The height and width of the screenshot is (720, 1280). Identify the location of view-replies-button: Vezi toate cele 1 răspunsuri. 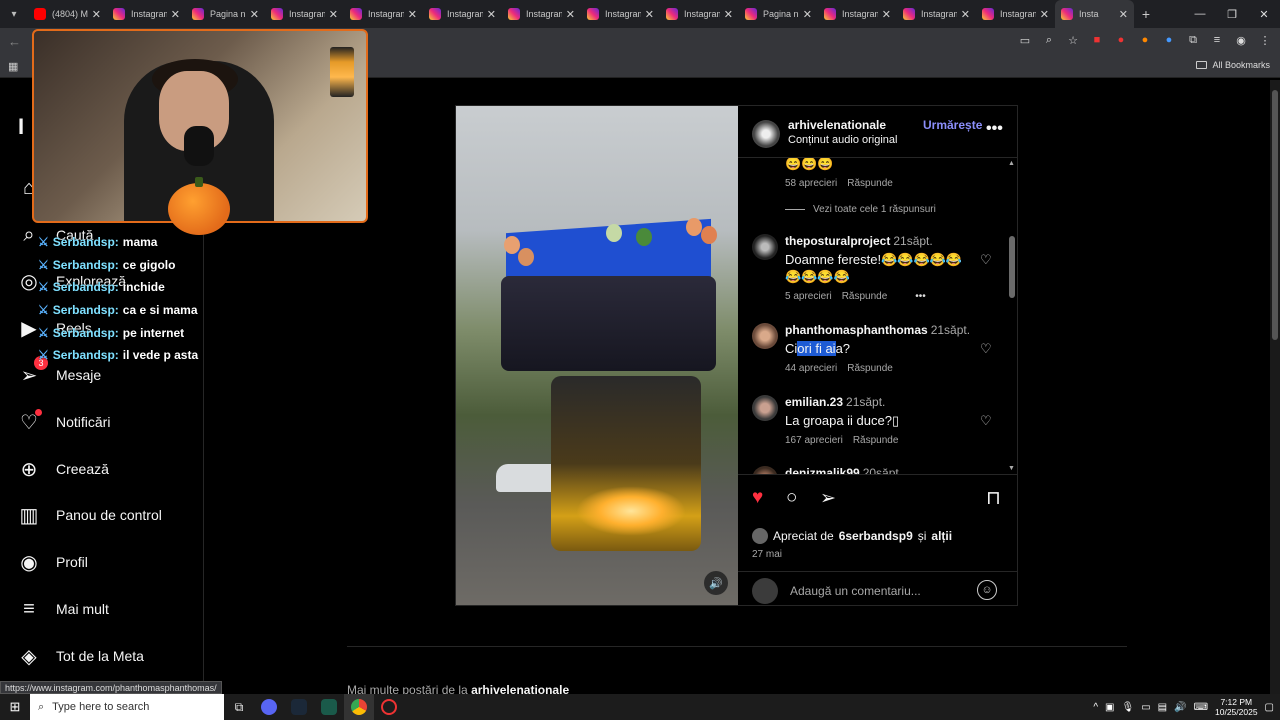
(860, 209).